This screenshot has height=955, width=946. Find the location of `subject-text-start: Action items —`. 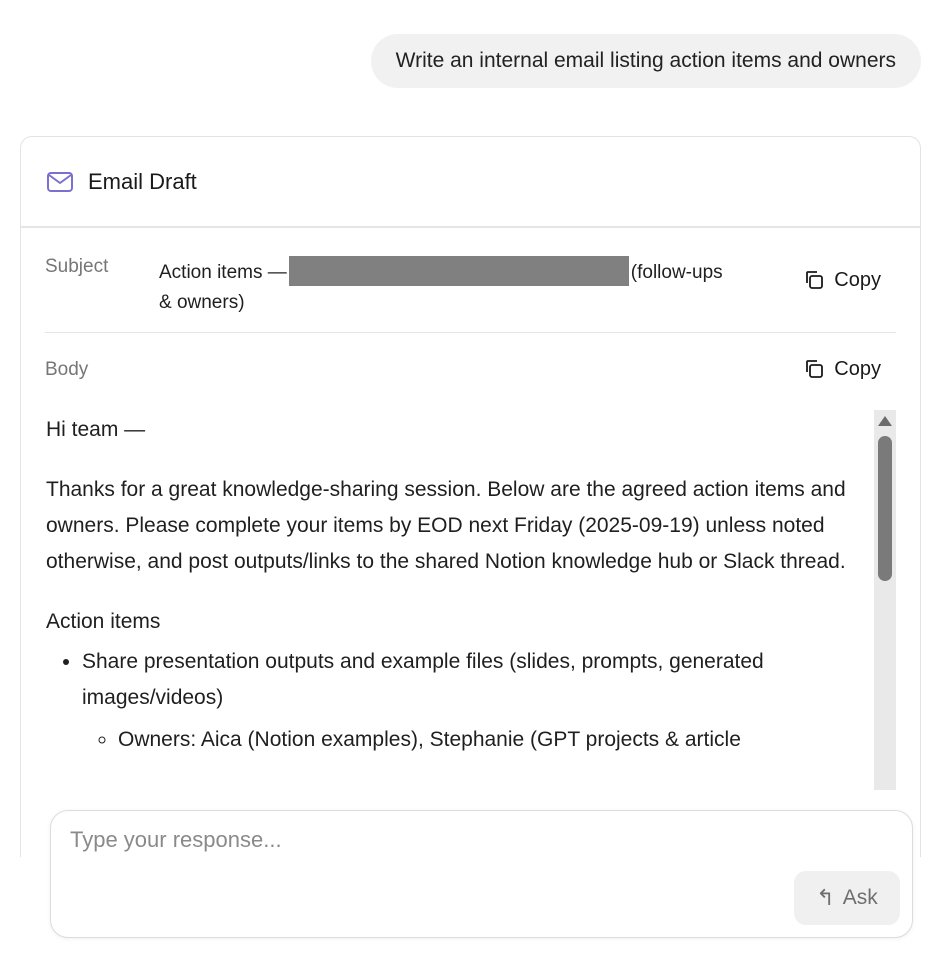

subject-text-start: Action items — is located at coordinates (223, 272).